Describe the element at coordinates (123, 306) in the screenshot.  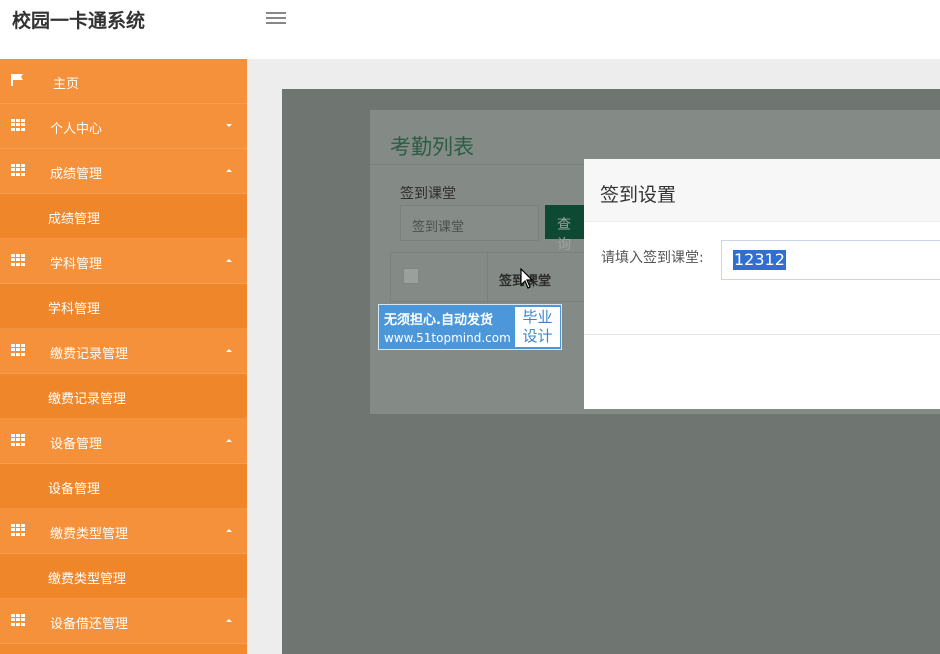
I see `sidebar-subitem-subject-management: 学科管理` at that location.